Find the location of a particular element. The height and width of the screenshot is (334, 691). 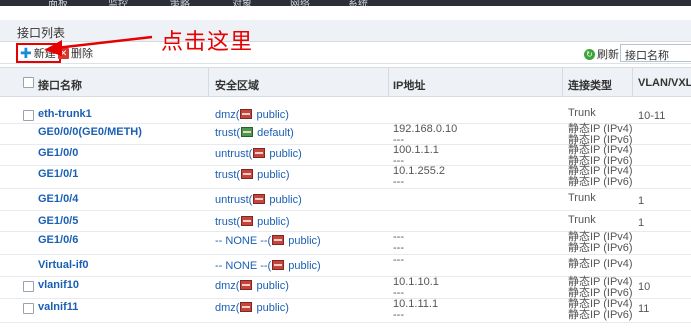

connection-type-v4: 静态IP (IPv4) is located at coordinates (600, 264).